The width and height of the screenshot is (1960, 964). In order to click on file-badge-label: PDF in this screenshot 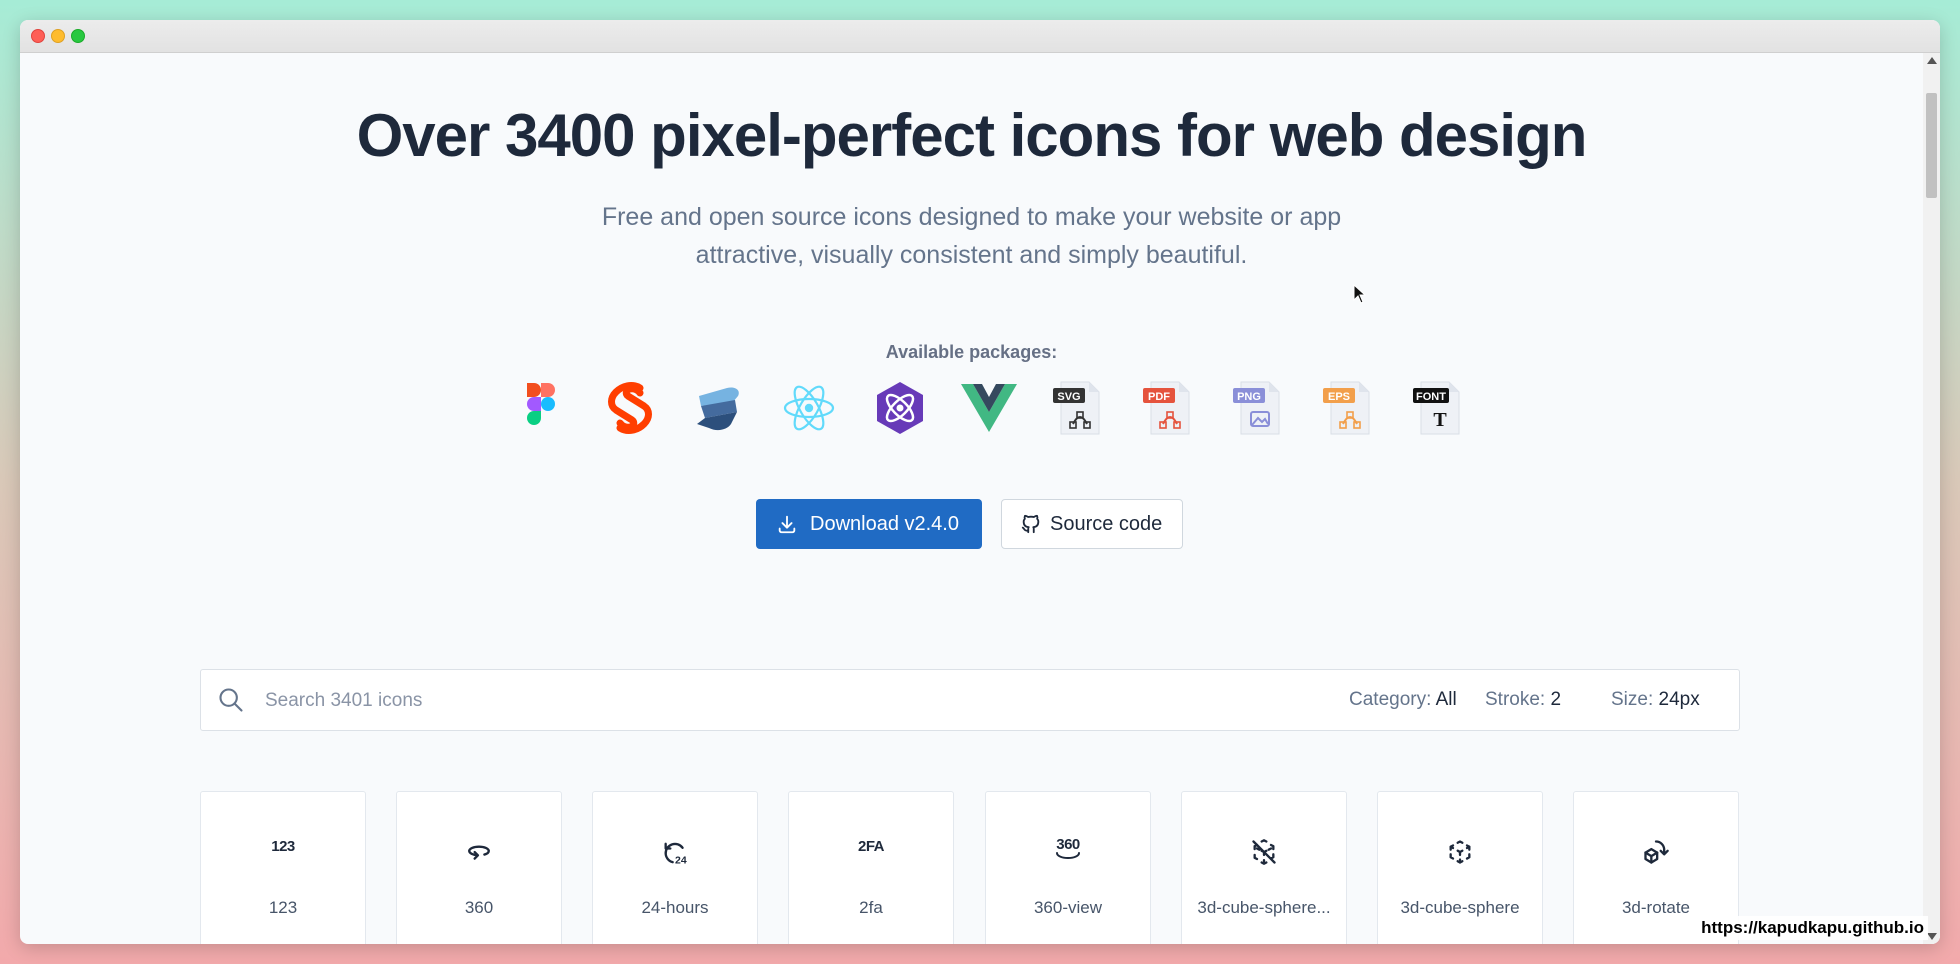, I will do `click(1159, 397)`.